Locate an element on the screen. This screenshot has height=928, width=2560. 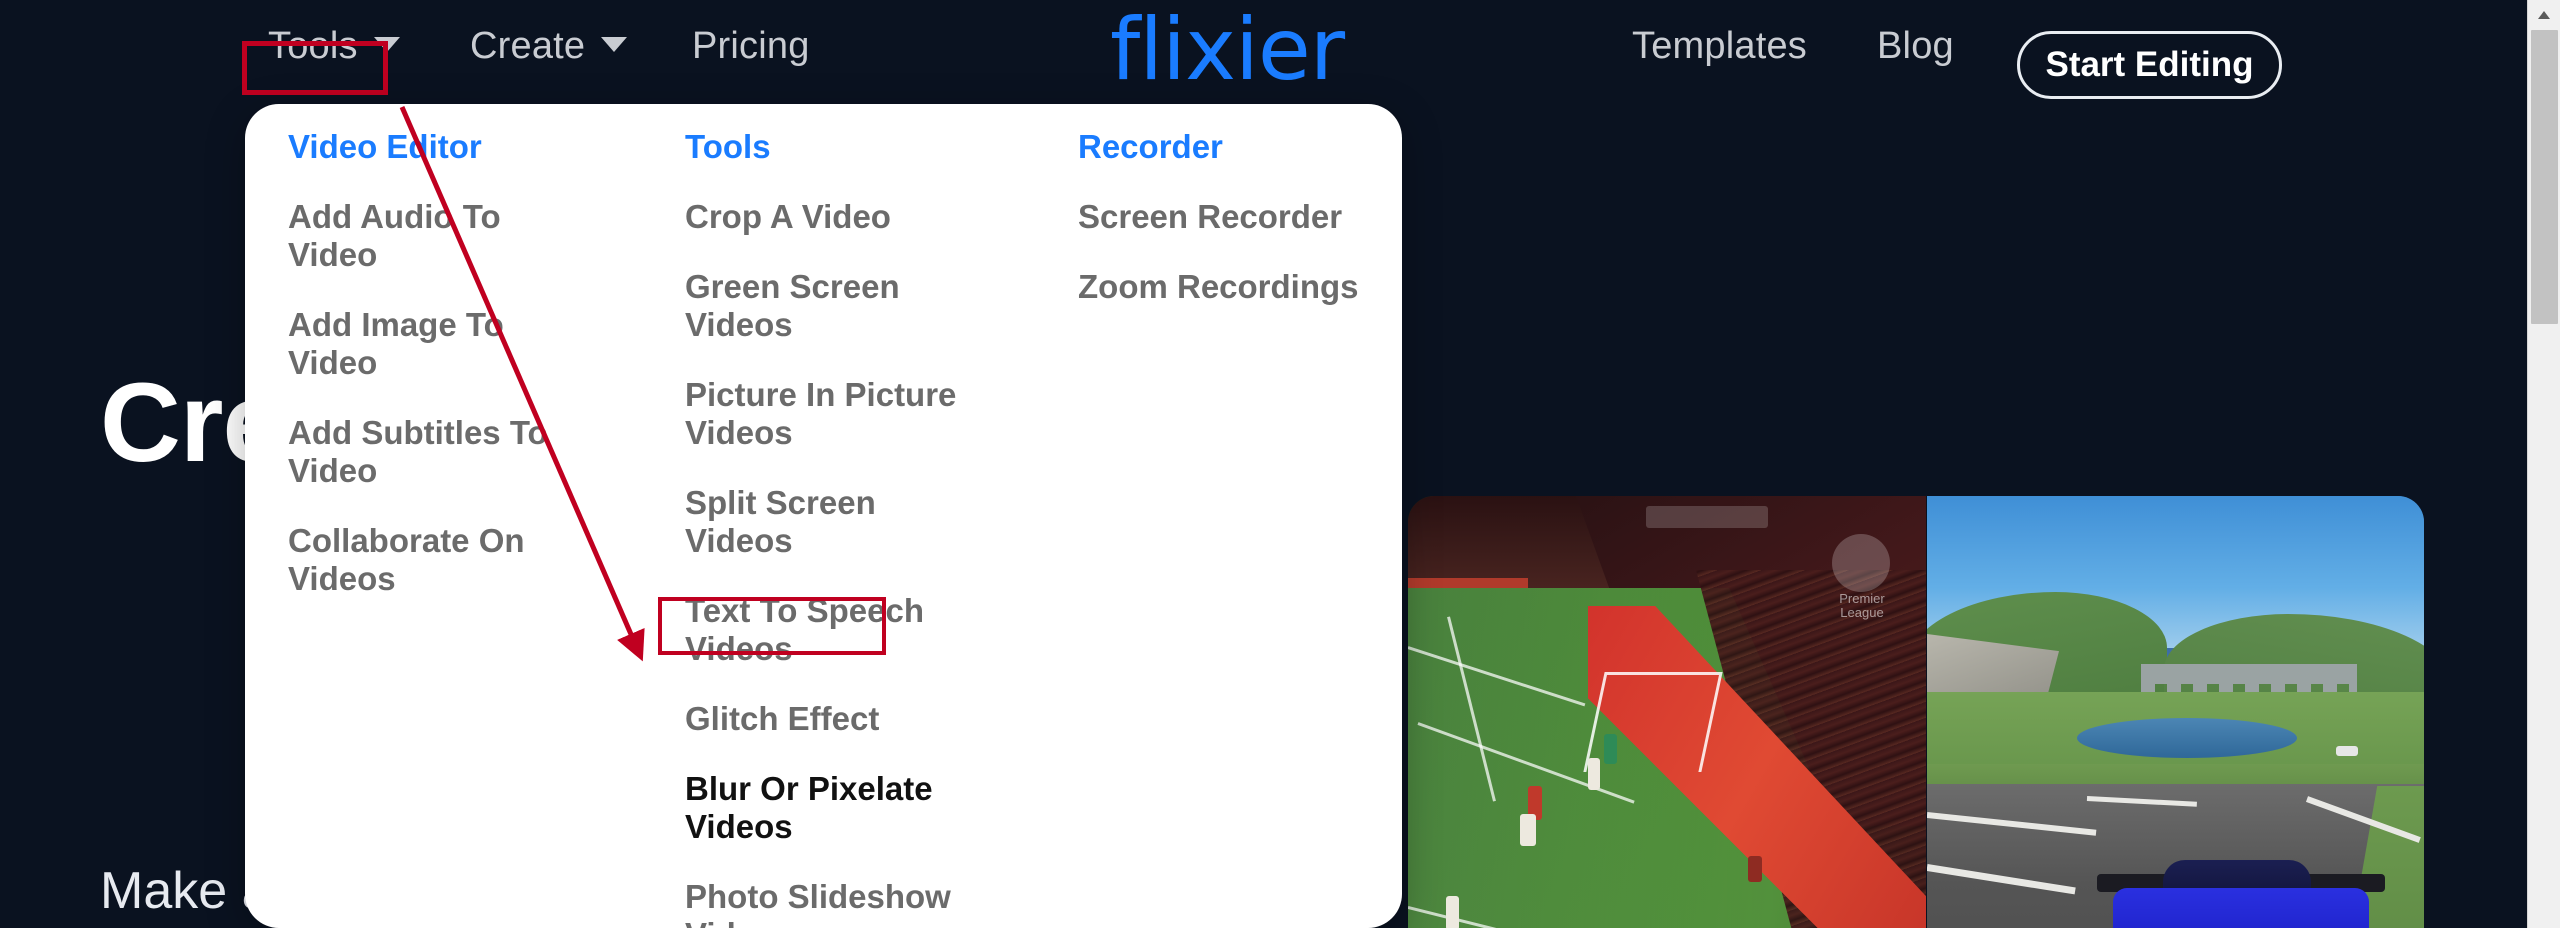
menu-column-title-tools: Tools is located at coordinates (728, 147).